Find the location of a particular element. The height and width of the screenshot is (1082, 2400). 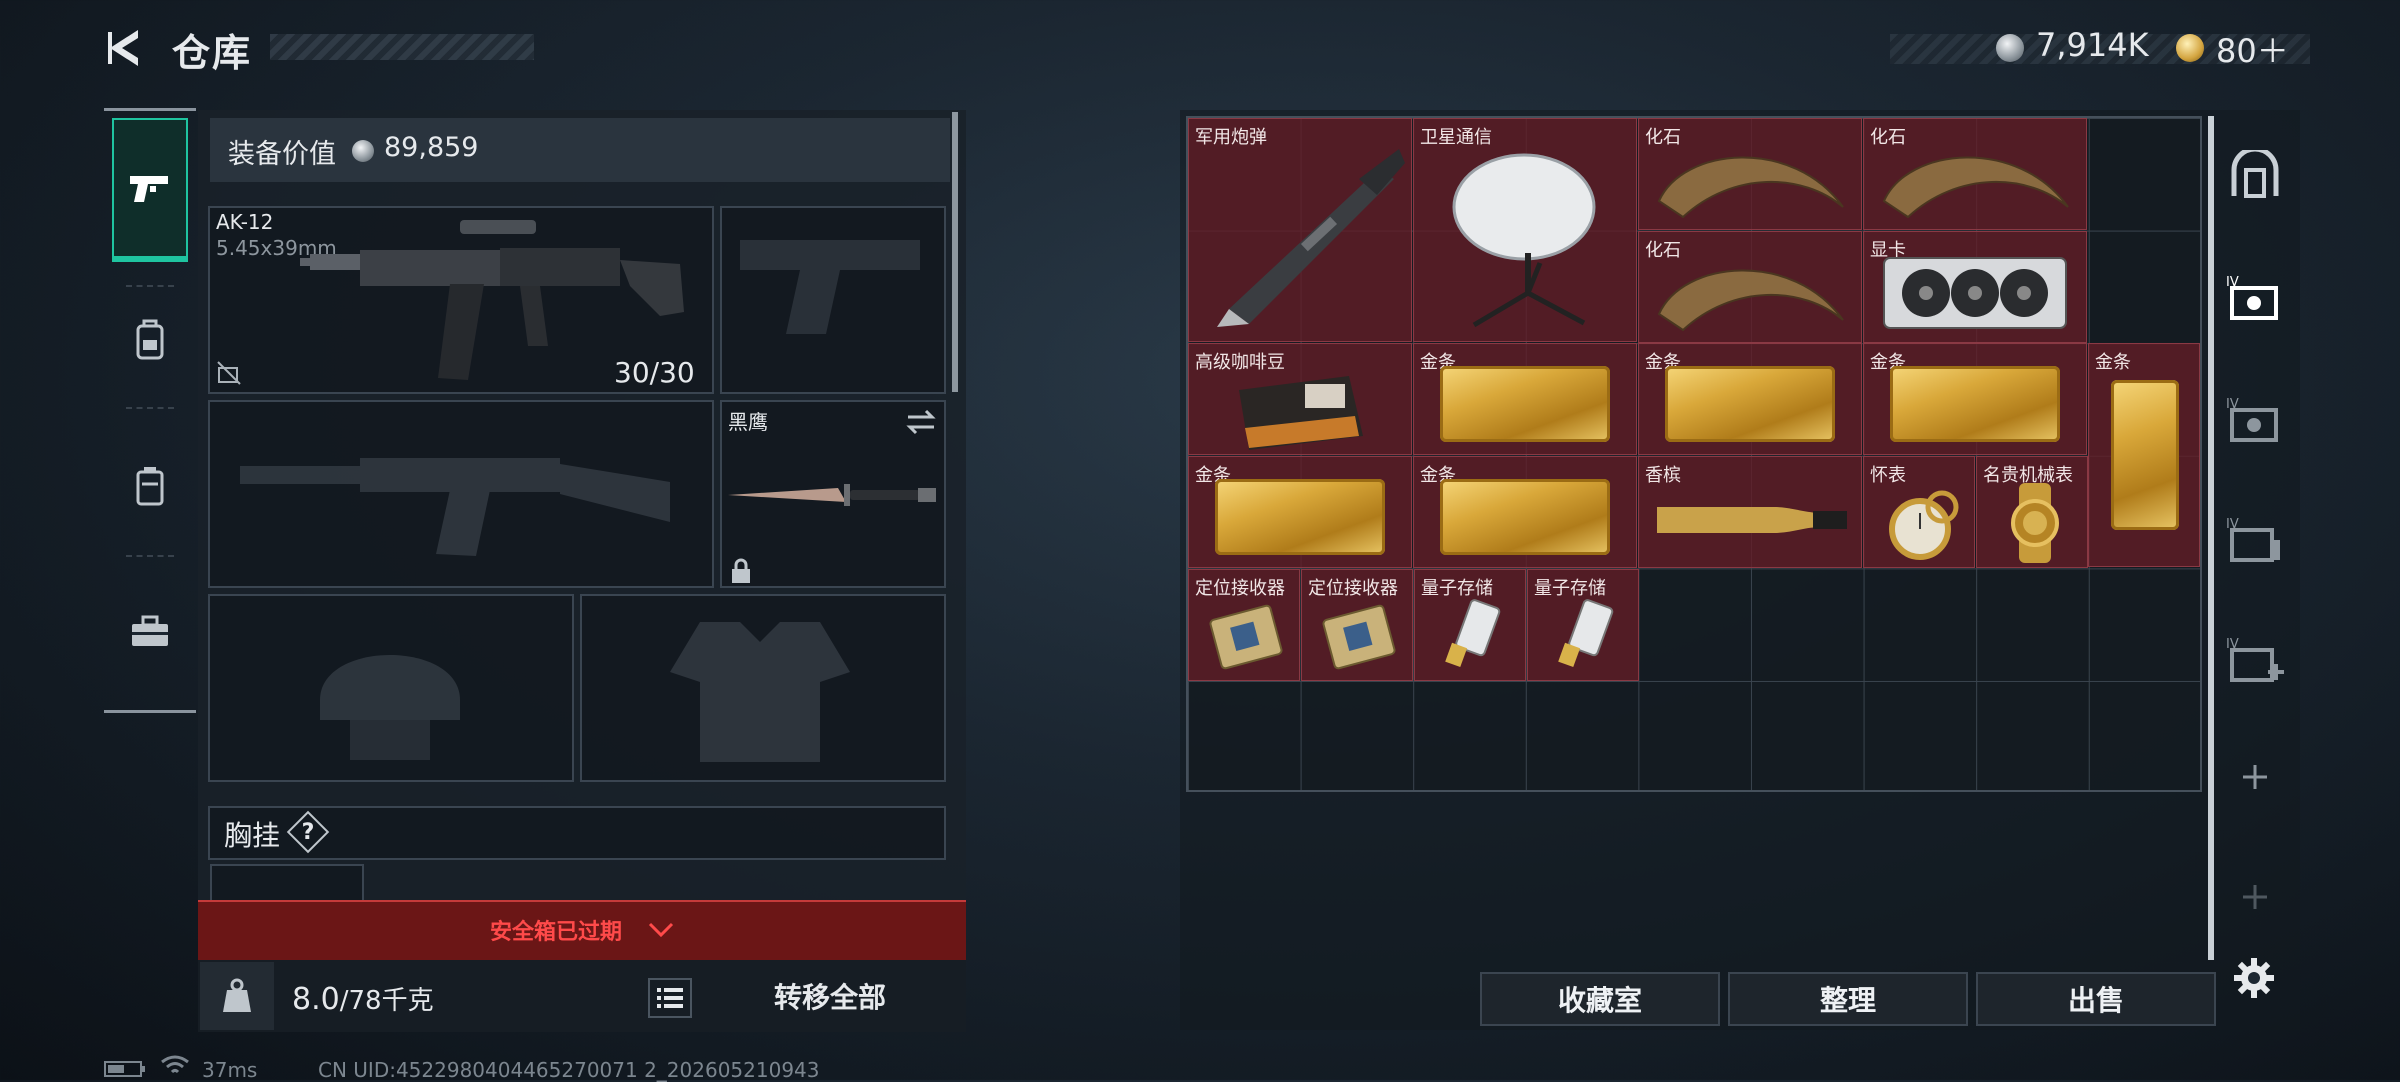

loadout-scrollbar is located at coordinates (955, 252).